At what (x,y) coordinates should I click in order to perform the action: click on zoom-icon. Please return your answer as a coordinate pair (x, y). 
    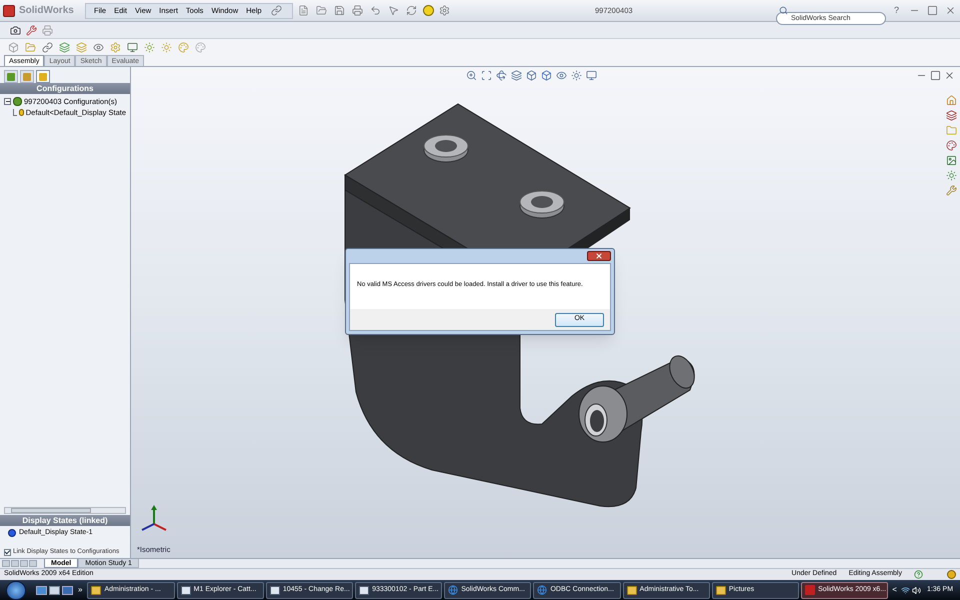
    Looking at the image, I should click on (471, 75).